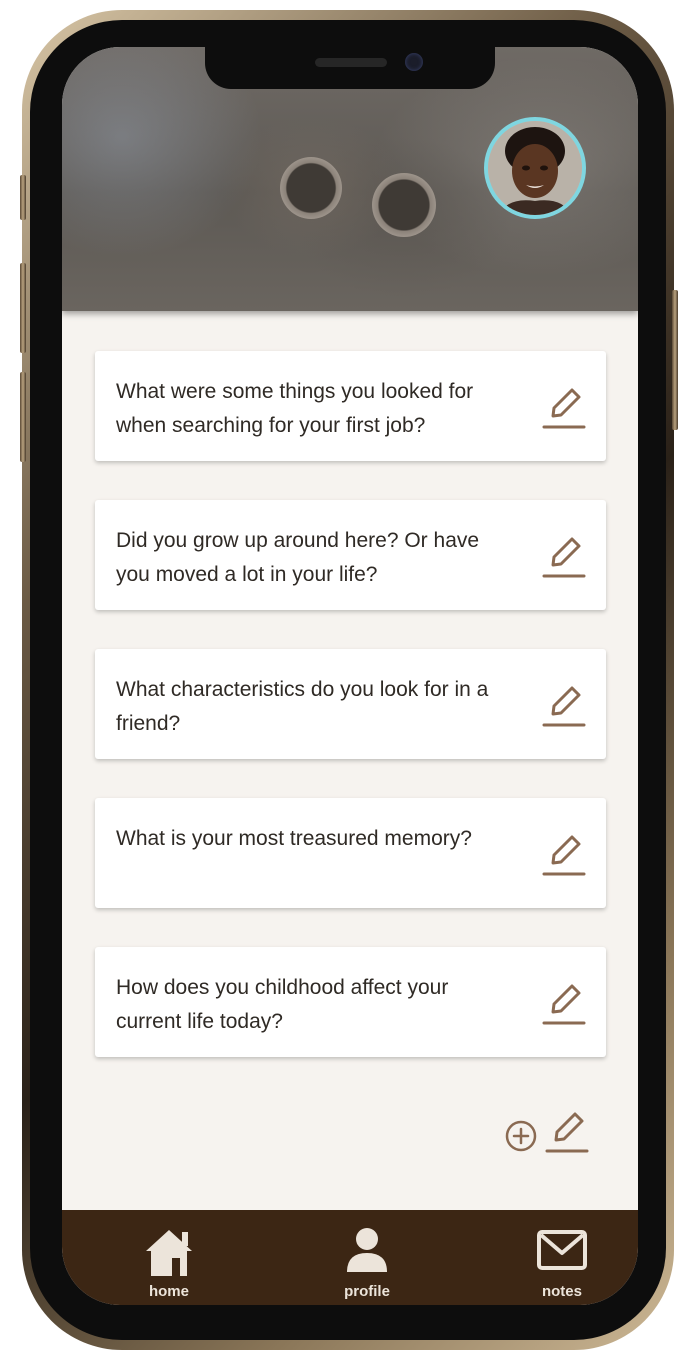 The image size is (688, 1358). What do you see at coordinates (23, 308) in the screenshot?
I see `volume-up-button` at bounding box center [23, 308].